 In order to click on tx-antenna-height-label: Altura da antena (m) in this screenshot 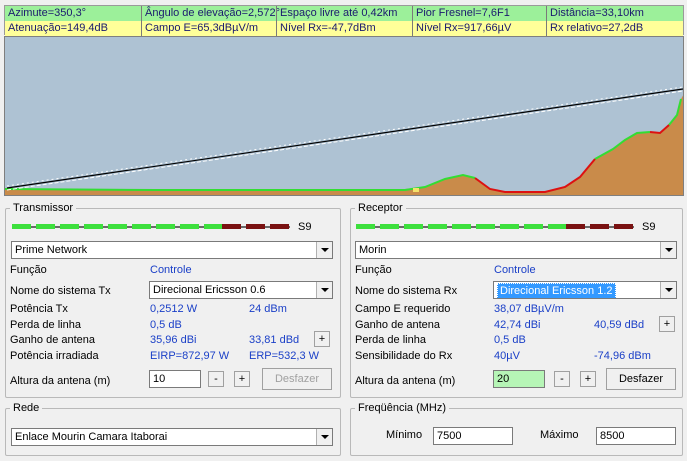, I will do `click(60, 381)`.